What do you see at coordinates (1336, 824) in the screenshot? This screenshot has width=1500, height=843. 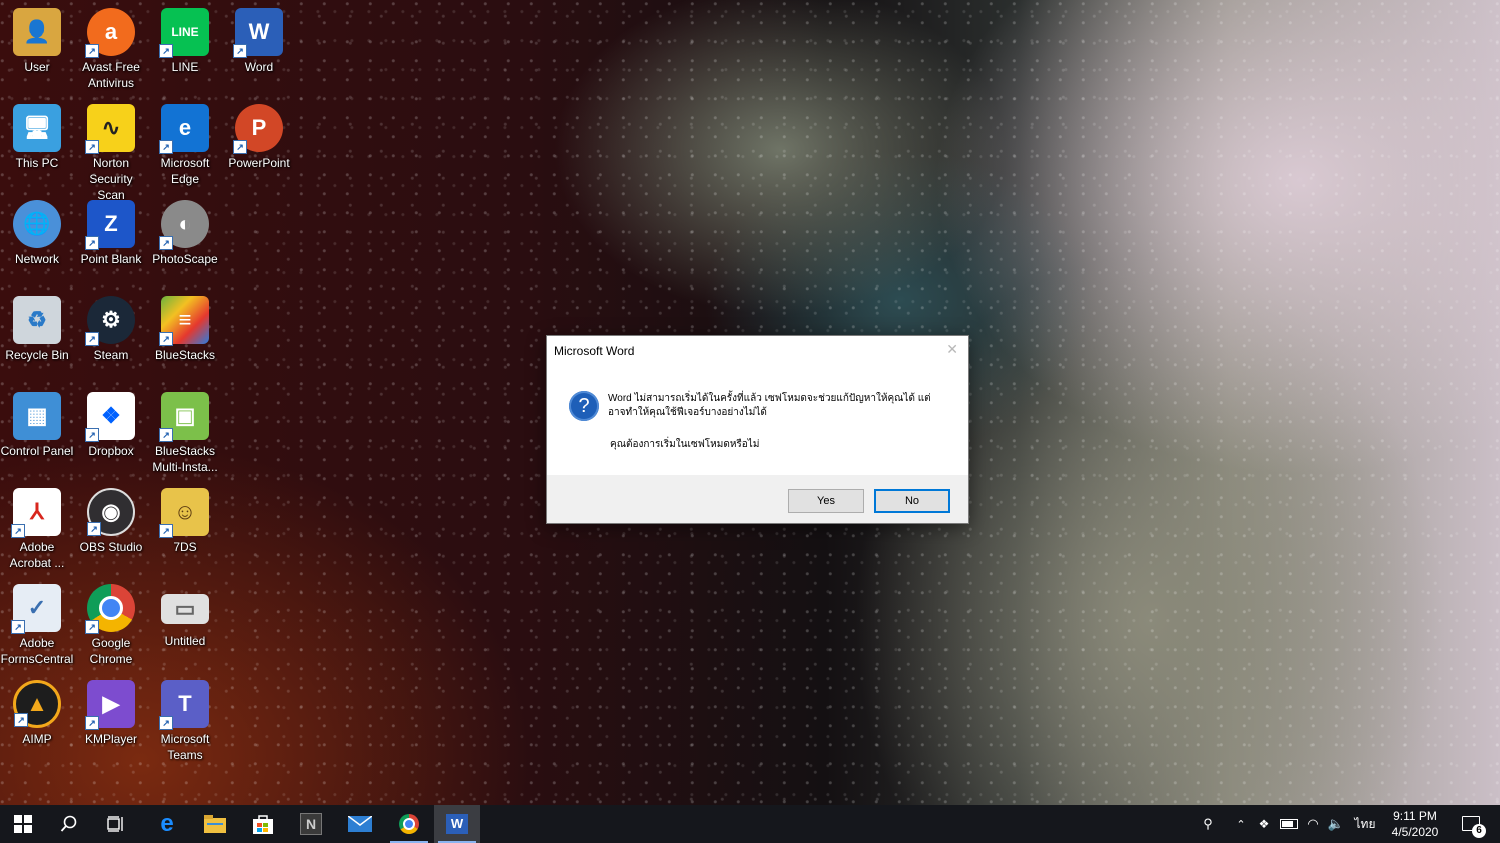 I see `volume-icon: 🔈` at bounding box center [1336, 824].